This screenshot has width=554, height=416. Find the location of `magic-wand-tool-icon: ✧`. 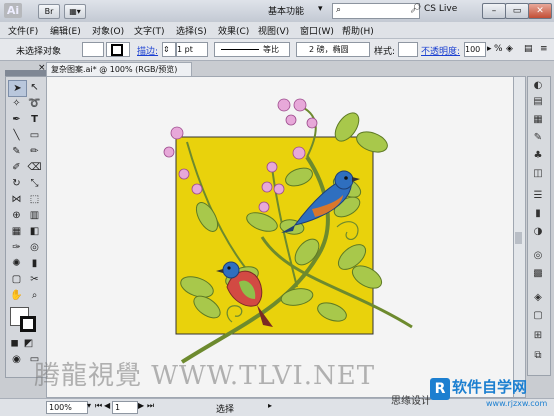

magic-wand-tool-icon: ✧ is located at coordinates (16, 103).